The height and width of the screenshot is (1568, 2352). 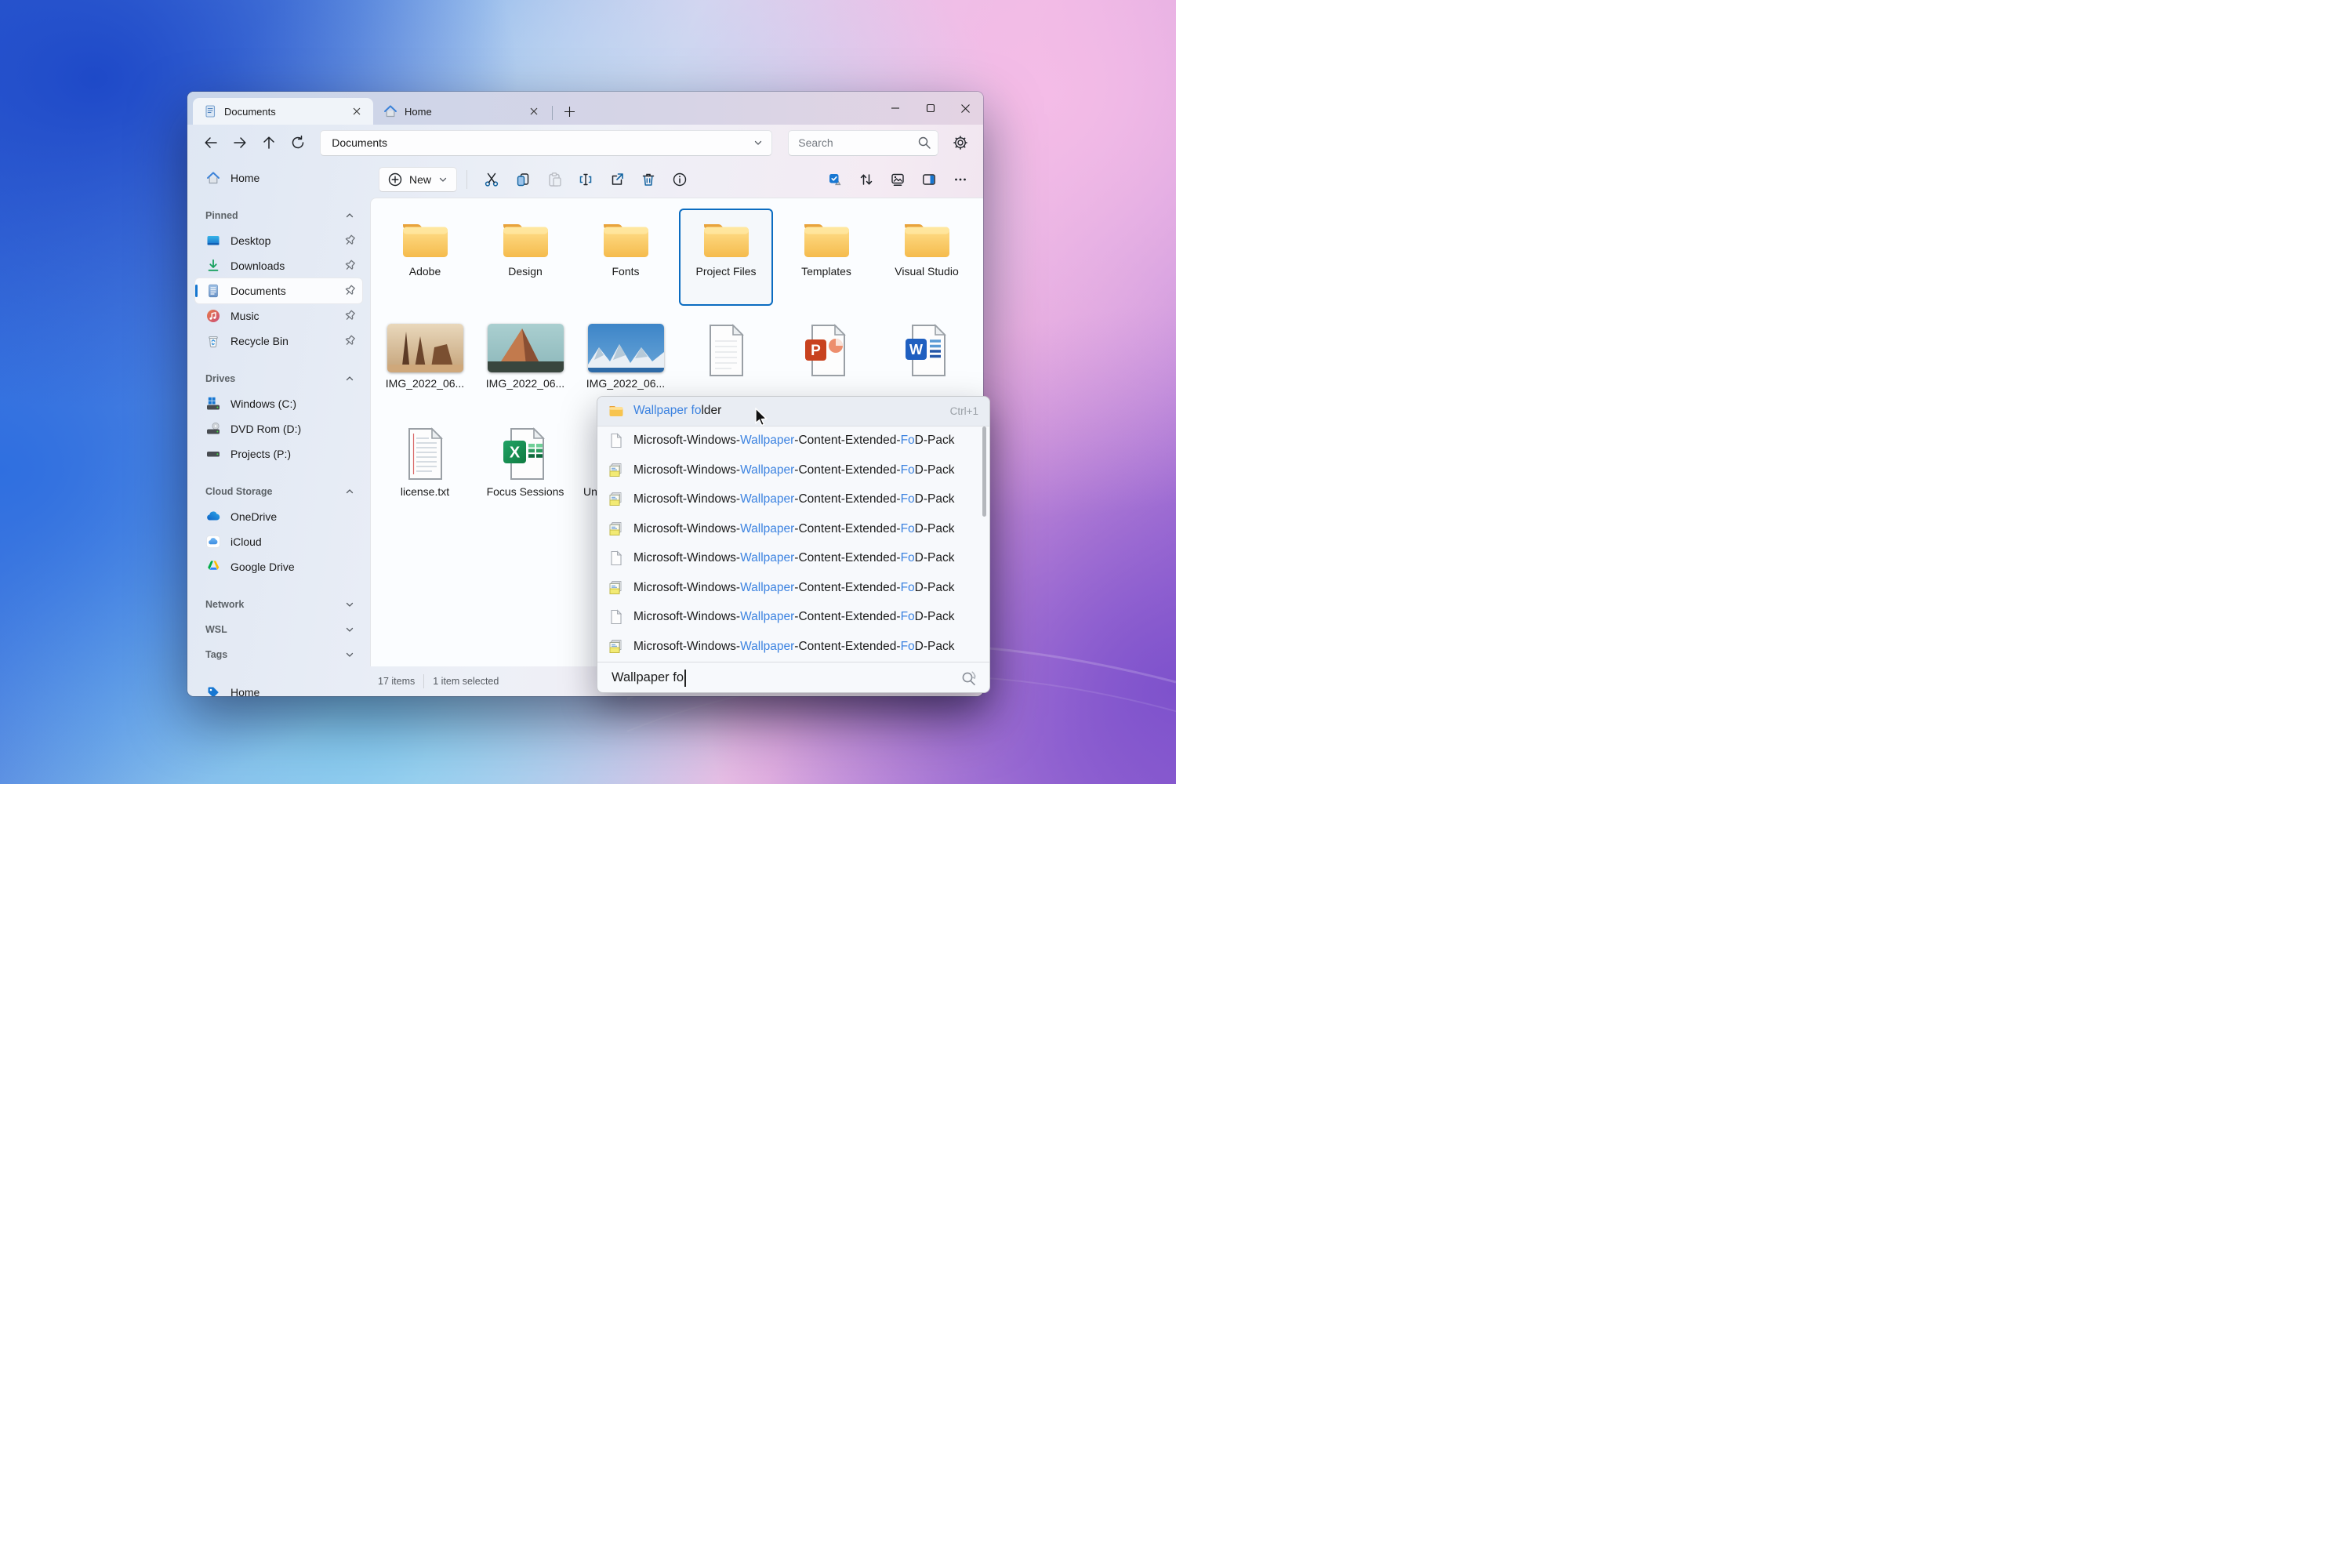 What do you see at coordinates (961, 179) in the screenshot?
I see `more-options-icon` at bounding box center [961, 179].